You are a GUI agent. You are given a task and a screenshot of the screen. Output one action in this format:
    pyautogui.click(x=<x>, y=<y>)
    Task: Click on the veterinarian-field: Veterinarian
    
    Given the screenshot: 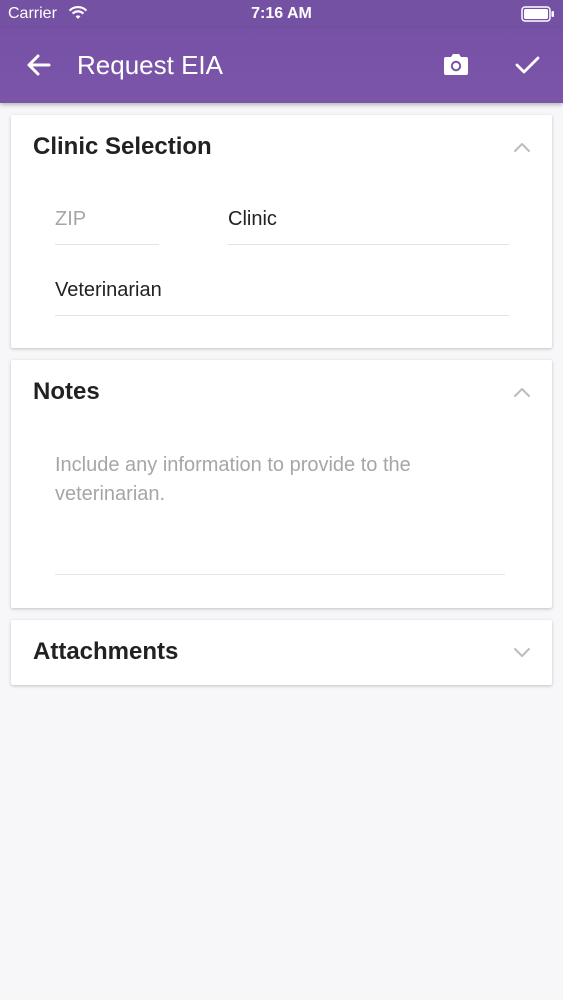 What is the action you would take?
    pyautogui.click(x=282, y=297)
    